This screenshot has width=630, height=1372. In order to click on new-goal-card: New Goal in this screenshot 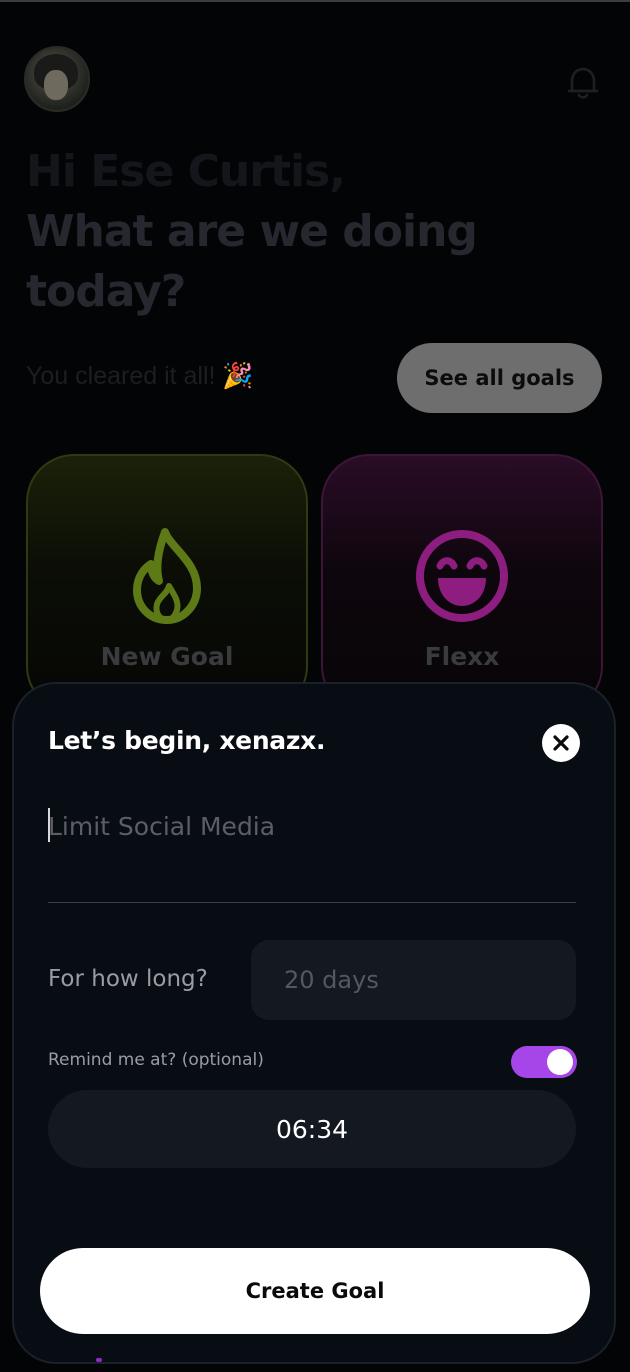, I will do `click(167, 584)`.